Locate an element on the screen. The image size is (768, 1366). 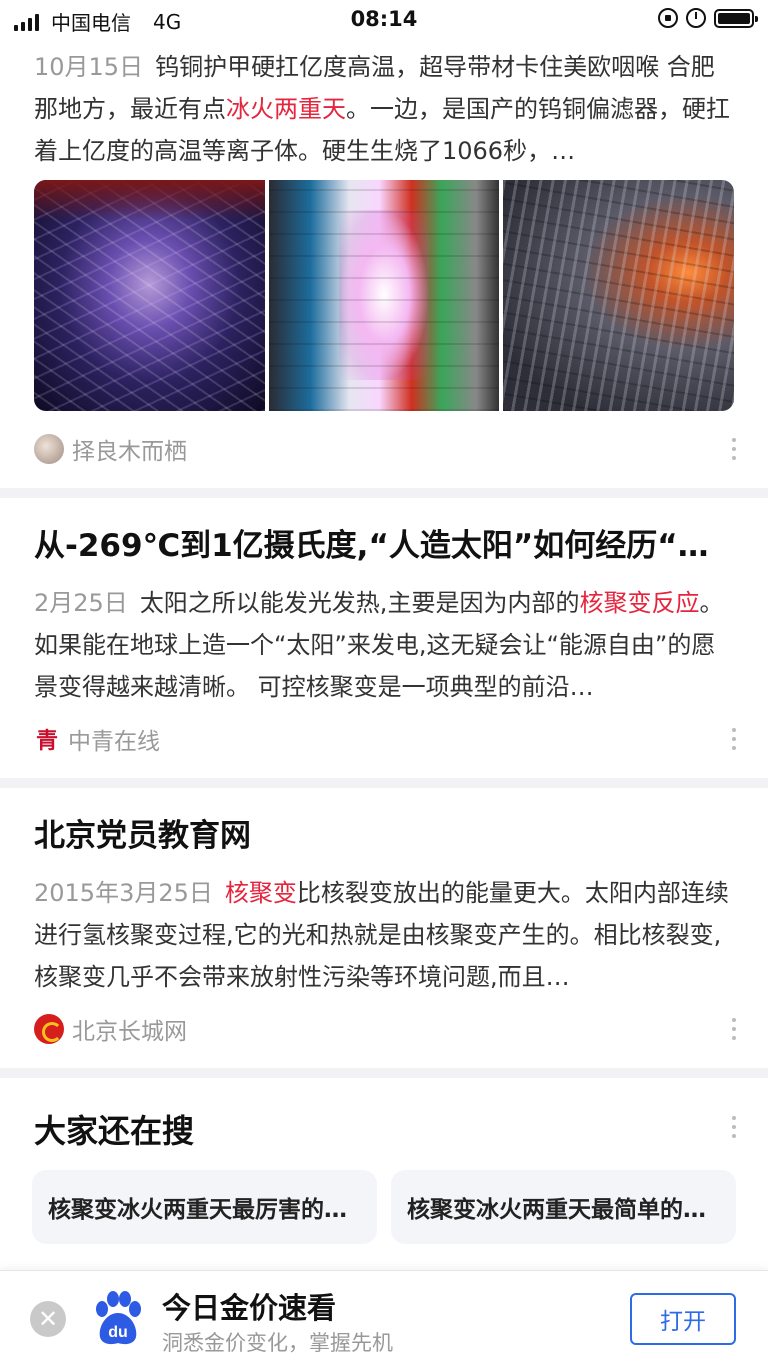
status-bar: 中国电信 4G 08:14 is located at coordinates (384, 20).